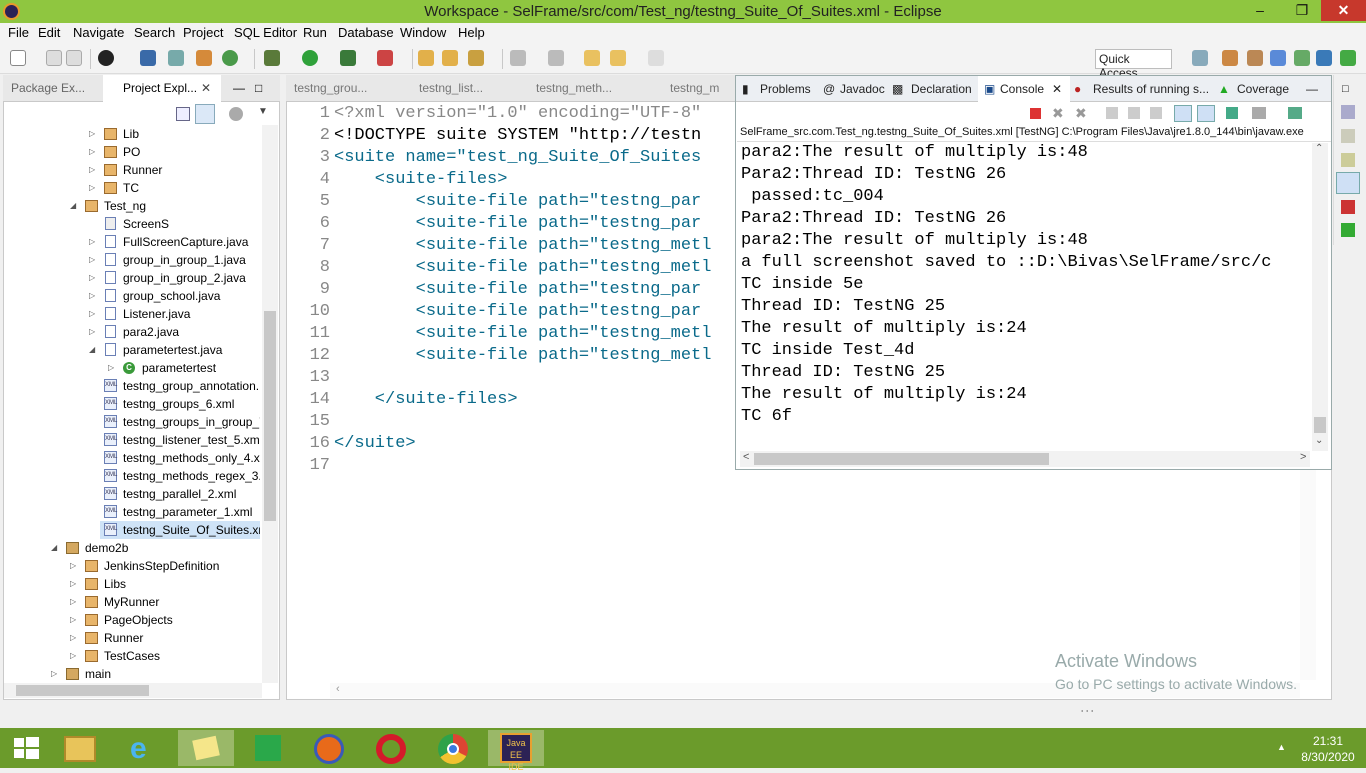 The height and width of the screenshot is (773, 1366). Describe the element at coordinates (1345, 89) in the screenshot. I see `restore-icon: □` at that location.